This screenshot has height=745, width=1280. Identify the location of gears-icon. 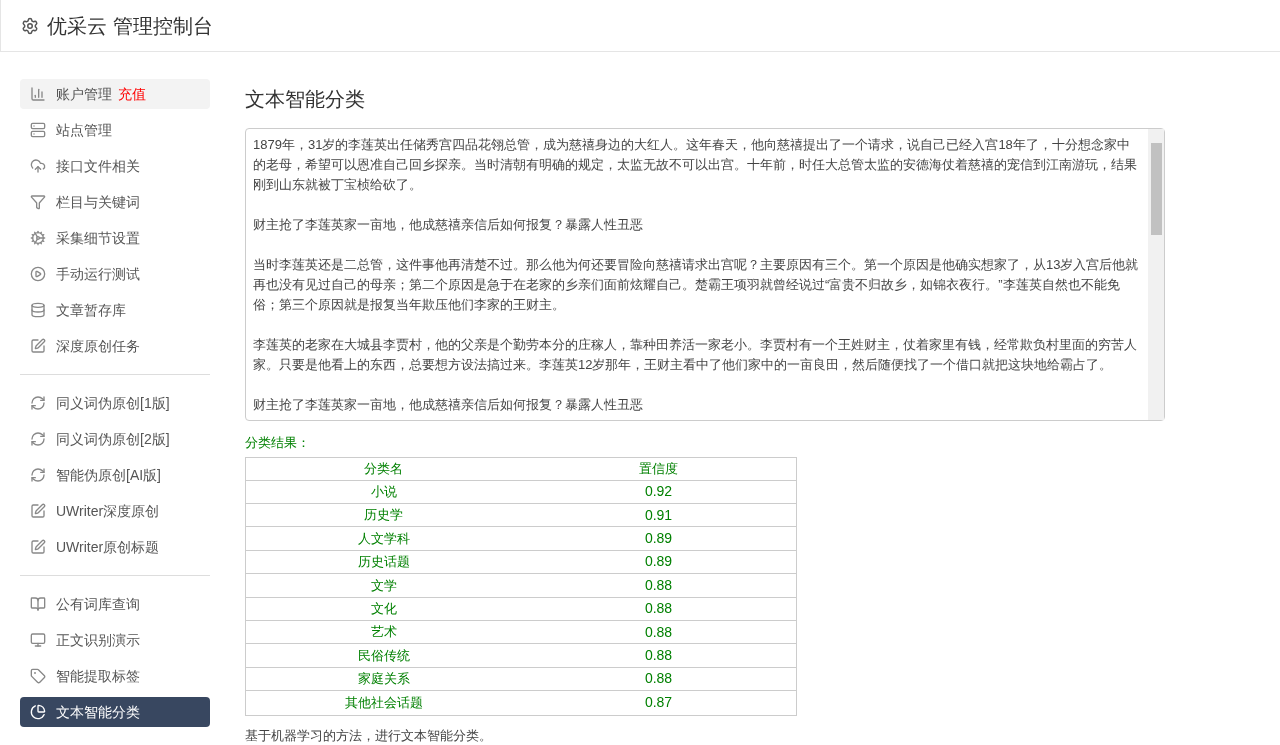
(38, 238).